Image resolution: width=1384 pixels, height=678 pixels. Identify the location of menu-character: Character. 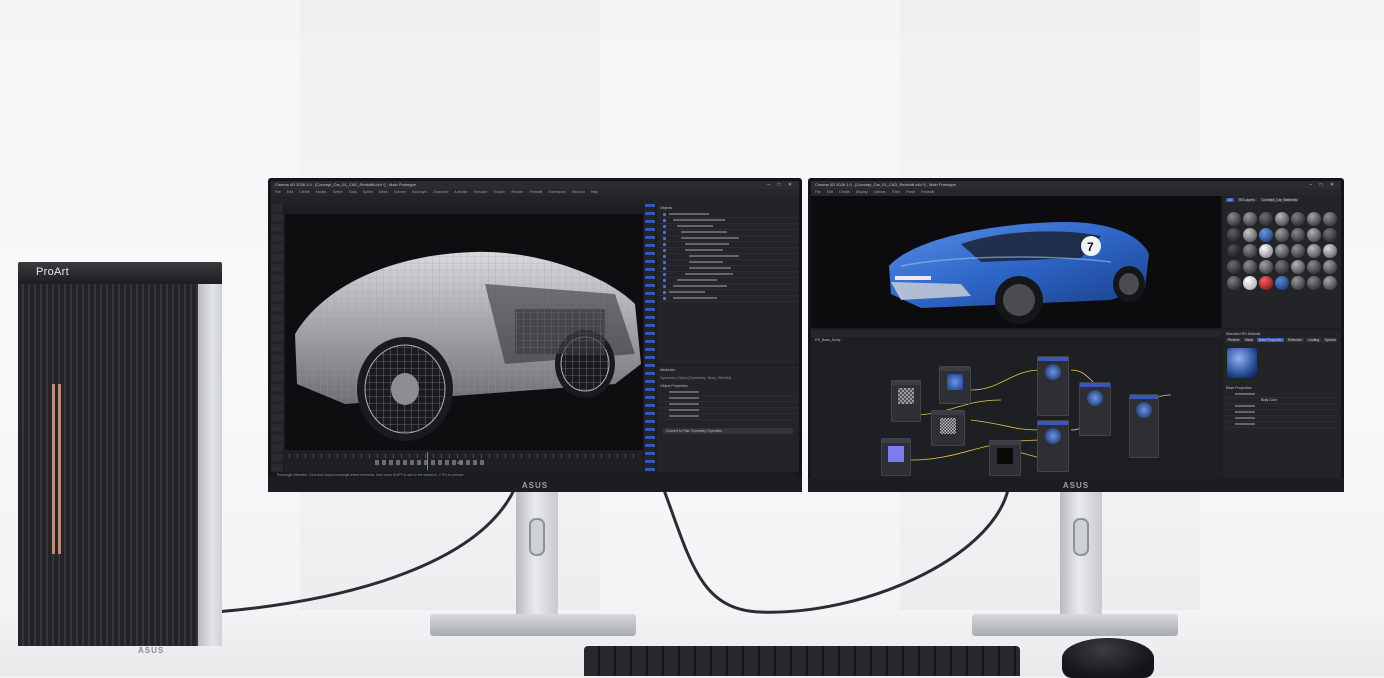
(441, 192).